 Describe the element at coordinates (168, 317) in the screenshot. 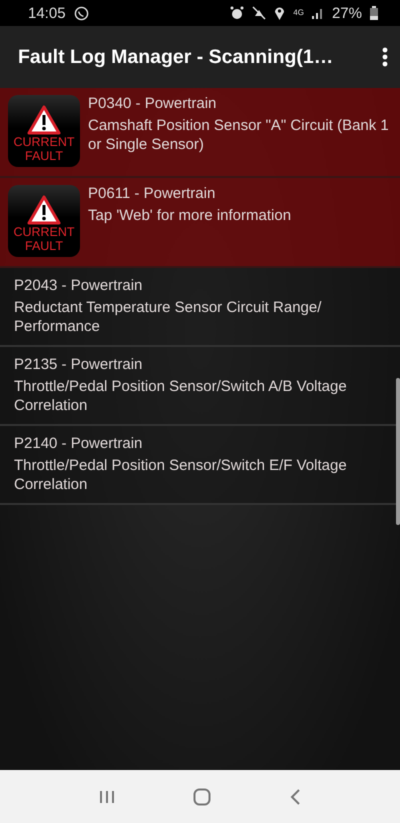

I see `fault-description: Reductant Temperature Sensor Circuit Range/ Performance` at that location.